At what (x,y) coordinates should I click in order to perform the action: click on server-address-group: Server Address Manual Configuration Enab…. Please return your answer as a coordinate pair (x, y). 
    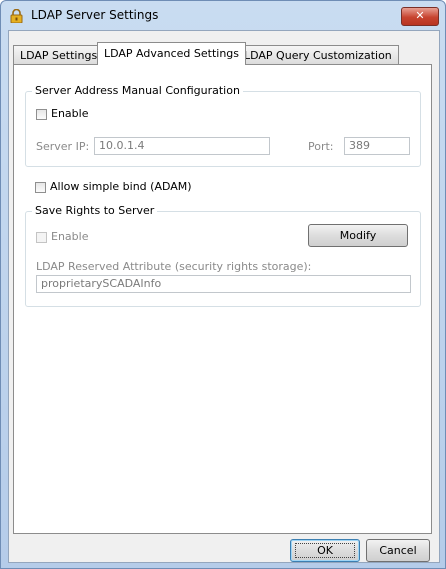
    Looking at the image, I should click on (223, 125).